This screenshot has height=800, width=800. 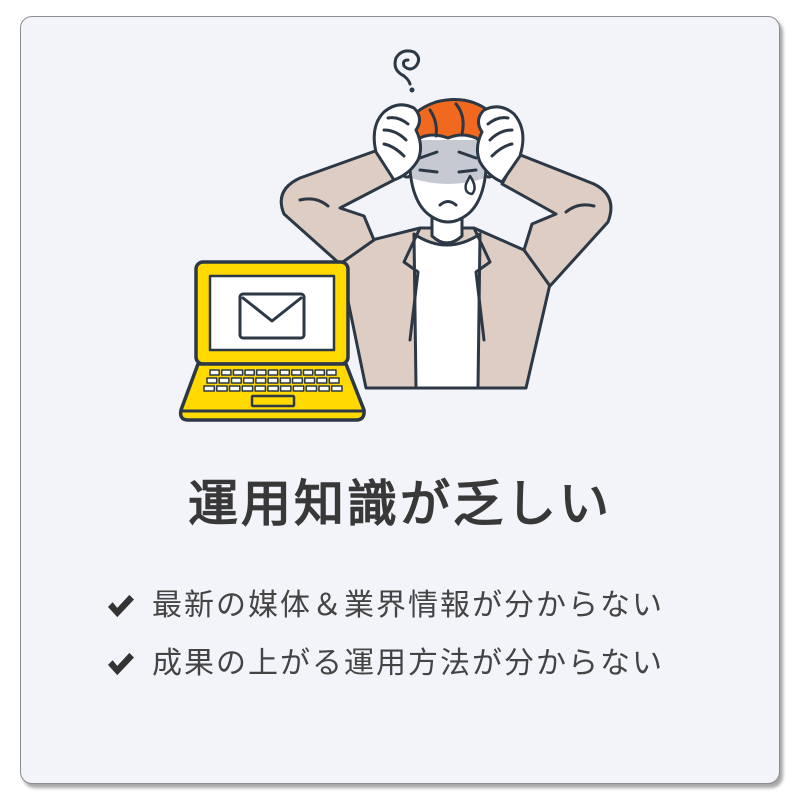 I want to click on keyboard, so click(x=273, y=380).